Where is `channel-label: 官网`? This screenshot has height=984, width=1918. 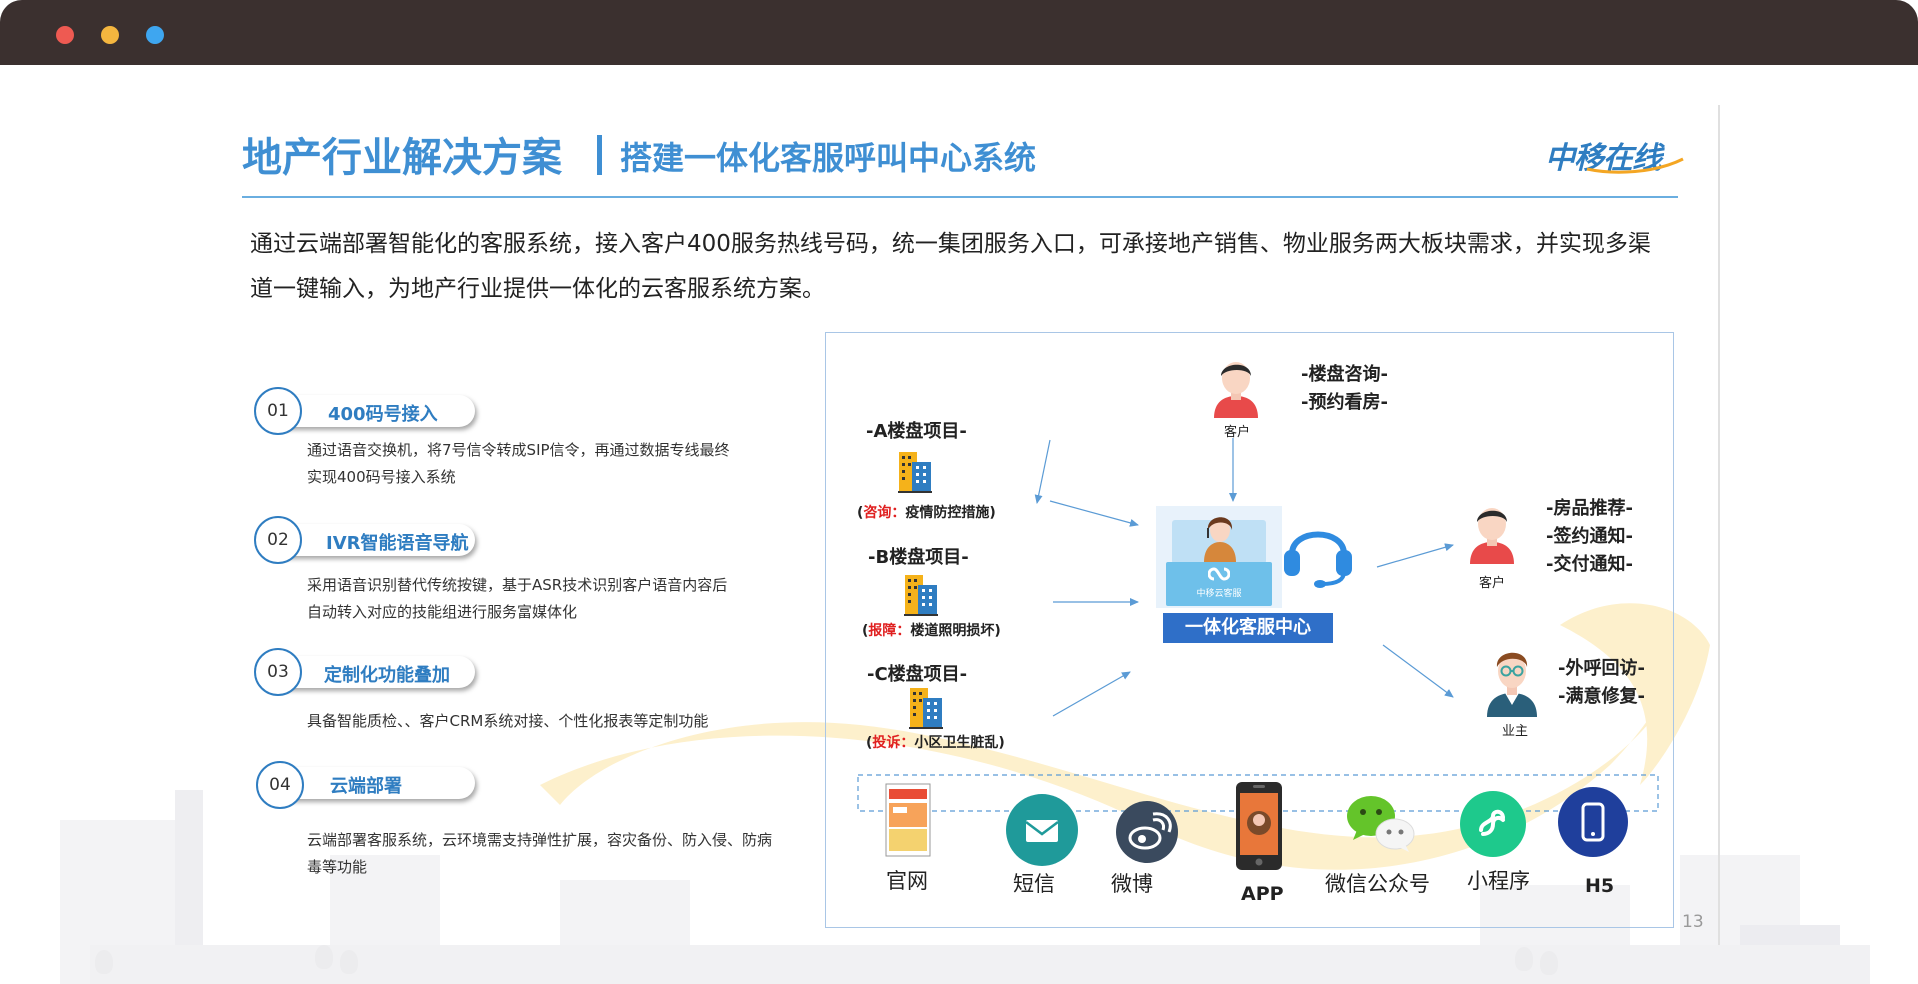
channel-label: 官网 is located at coordinates (907, 881).